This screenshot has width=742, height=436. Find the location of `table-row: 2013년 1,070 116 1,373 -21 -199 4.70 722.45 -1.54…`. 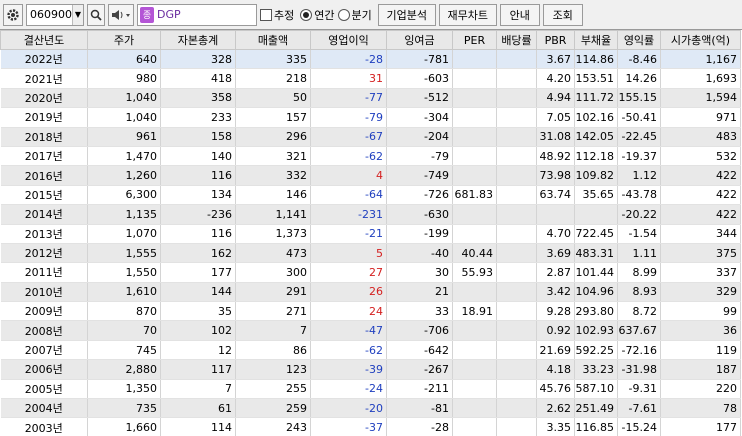

table-row: 2013년 1,070 116 1,373 -21 -199 4.70 722.45 -1.54… is located at coordinates (370, 234).